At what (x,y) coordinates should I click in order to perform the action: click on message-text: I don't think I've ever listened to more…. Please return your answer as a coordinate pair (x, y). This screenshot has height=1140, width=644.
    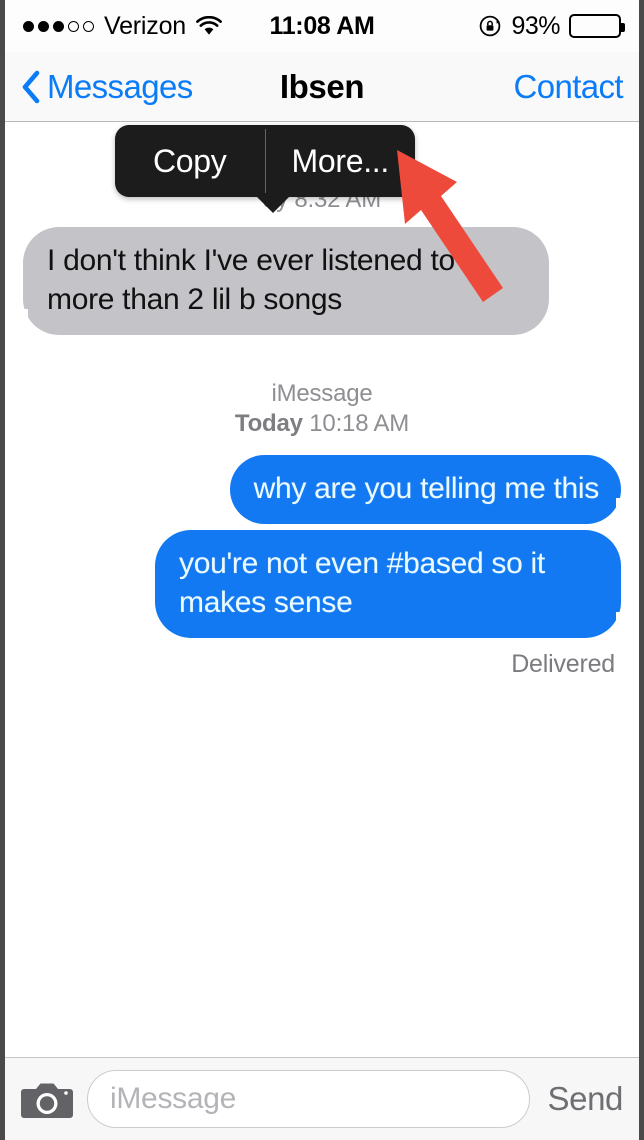
    Looking at the image, I should click on (251, 280).